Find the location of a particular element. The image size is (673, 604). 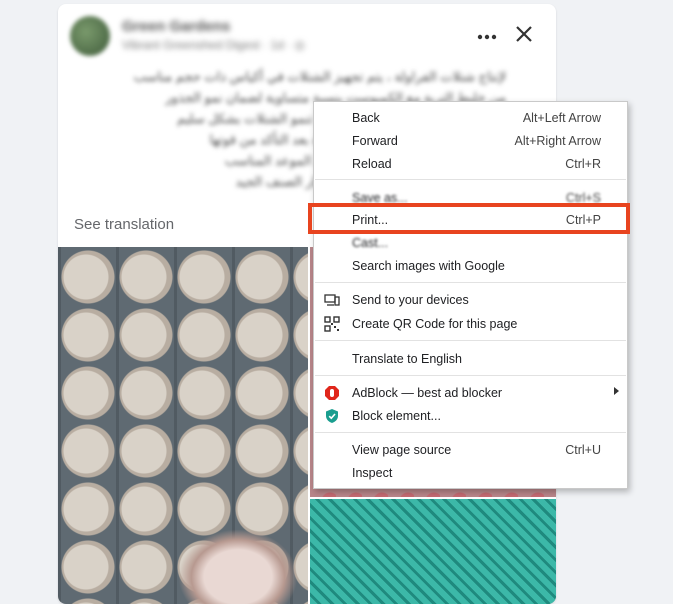

menu-item-inspect: Inspect is located at coordinates (470, 473).